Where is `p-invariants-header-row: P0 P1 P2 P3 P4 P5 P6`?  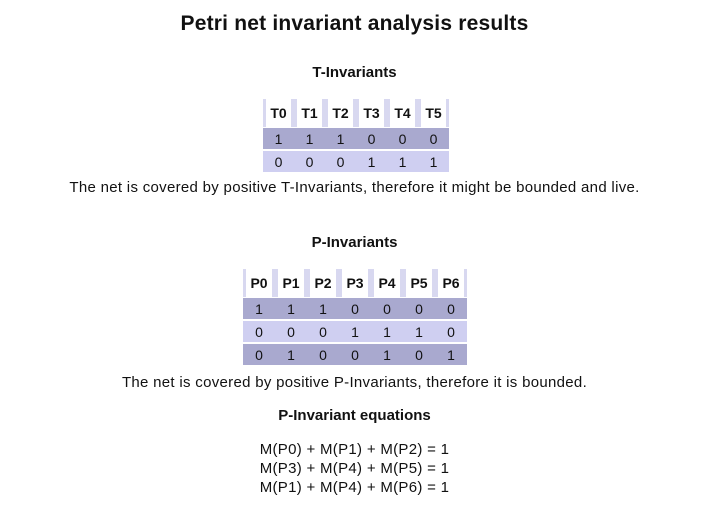 p-invariants-header-row: P0 P1 P2 P3 P4 P5 P6 is located at coordinates (355, 283).